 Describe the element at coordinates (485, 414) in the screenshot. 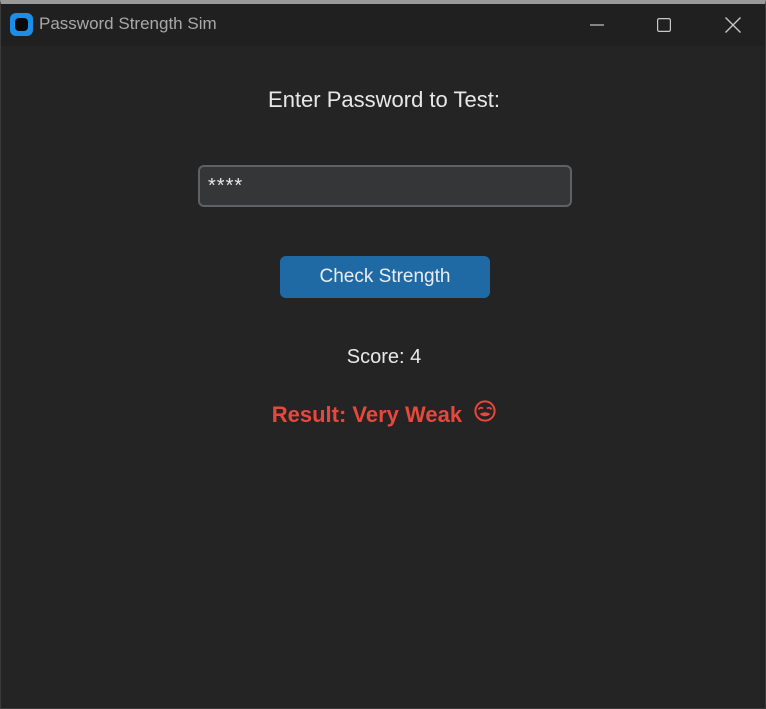

I see `nauseated-face-emoji-icon` at that location.